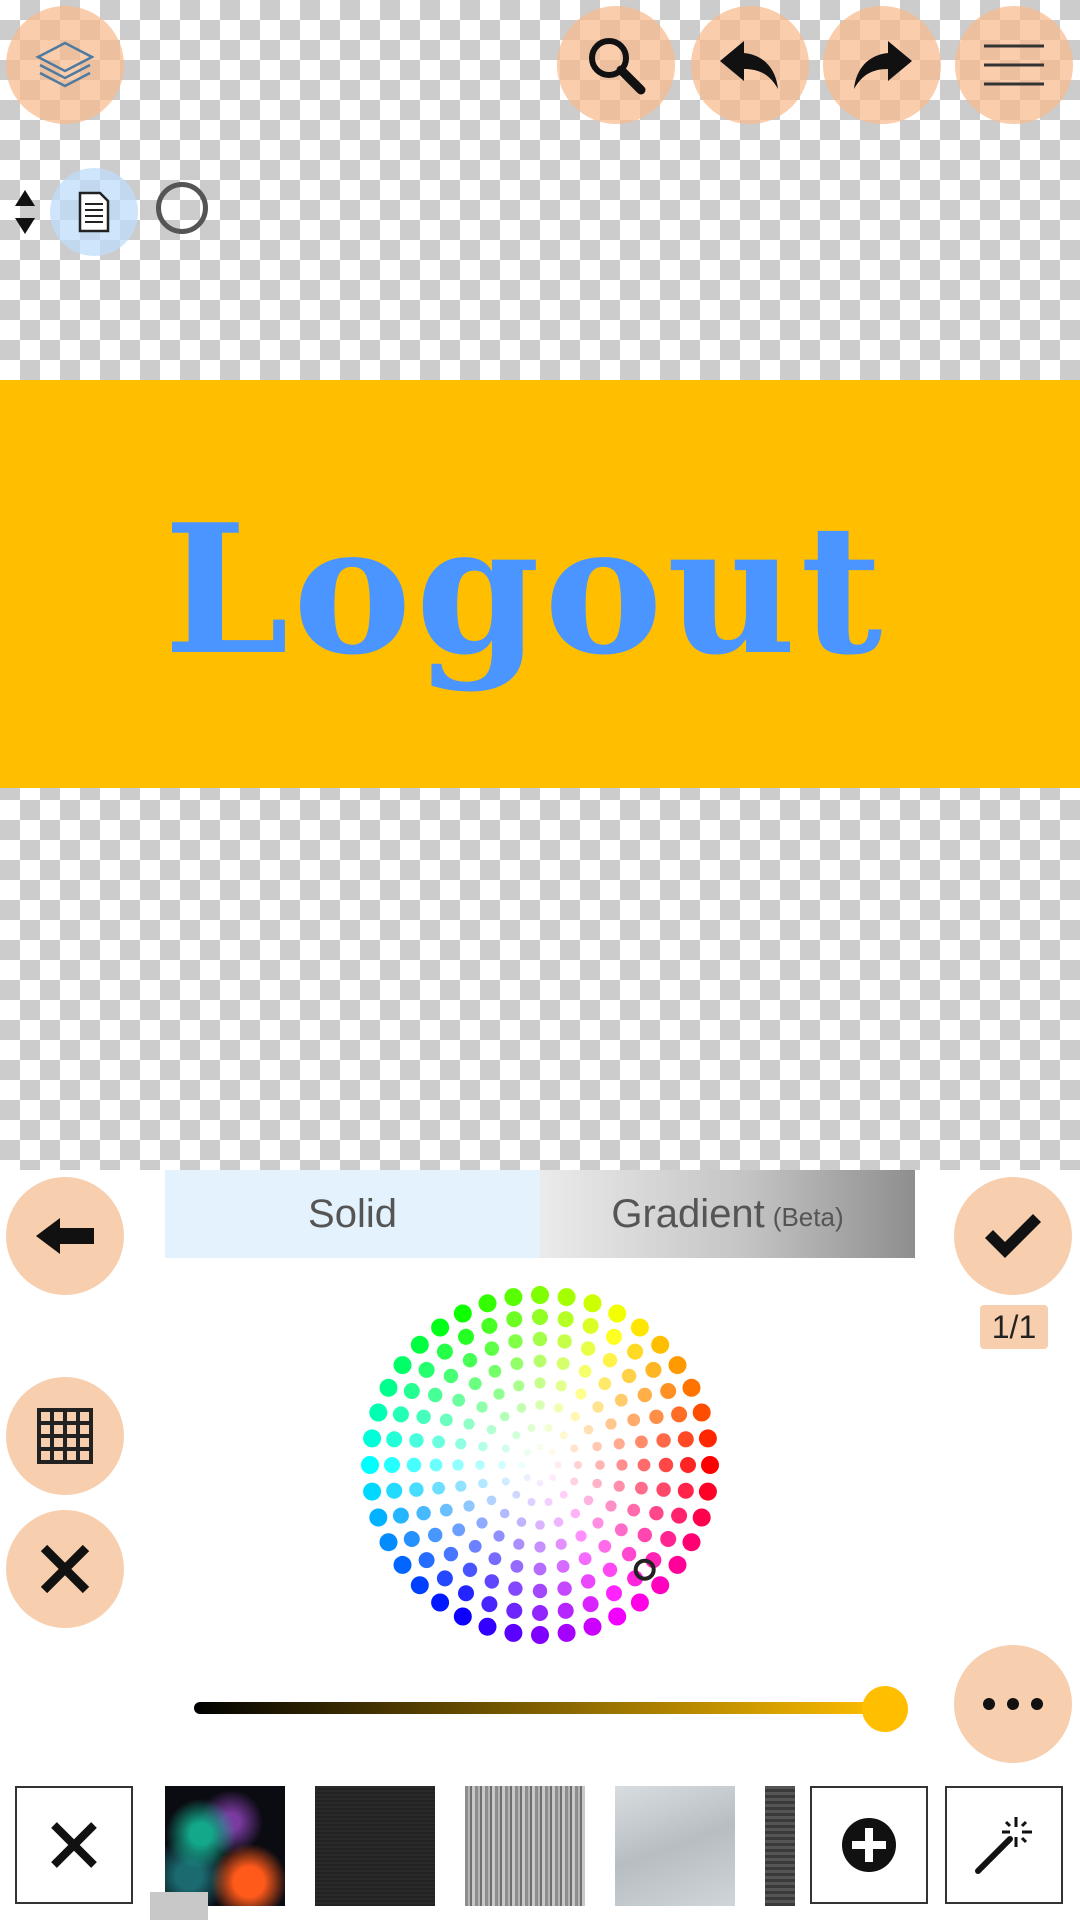 This screenshot has height=1920, width=1080. Describe the element at coordinates (375, 1846) in the screenshot. I see `texture-fabric` at that location.